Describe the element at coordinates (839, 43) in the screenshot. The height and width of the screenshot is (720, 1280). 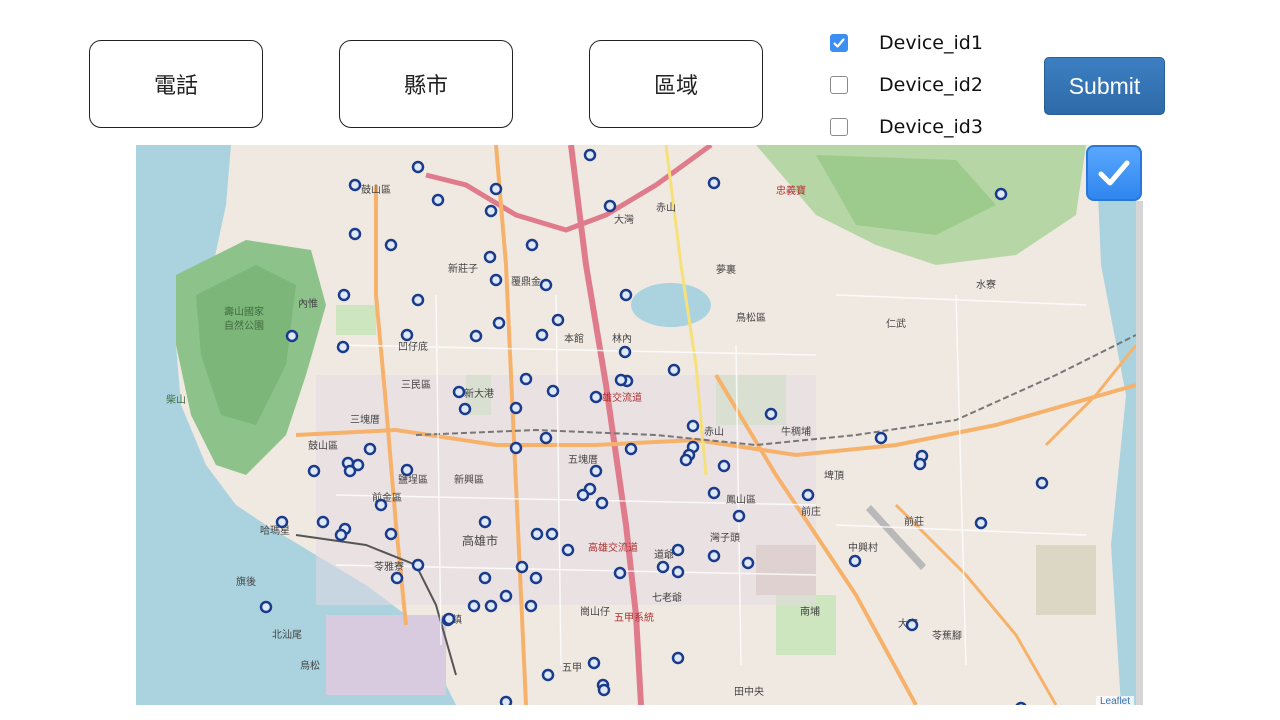
I see `device-1-checkbox` at that location.